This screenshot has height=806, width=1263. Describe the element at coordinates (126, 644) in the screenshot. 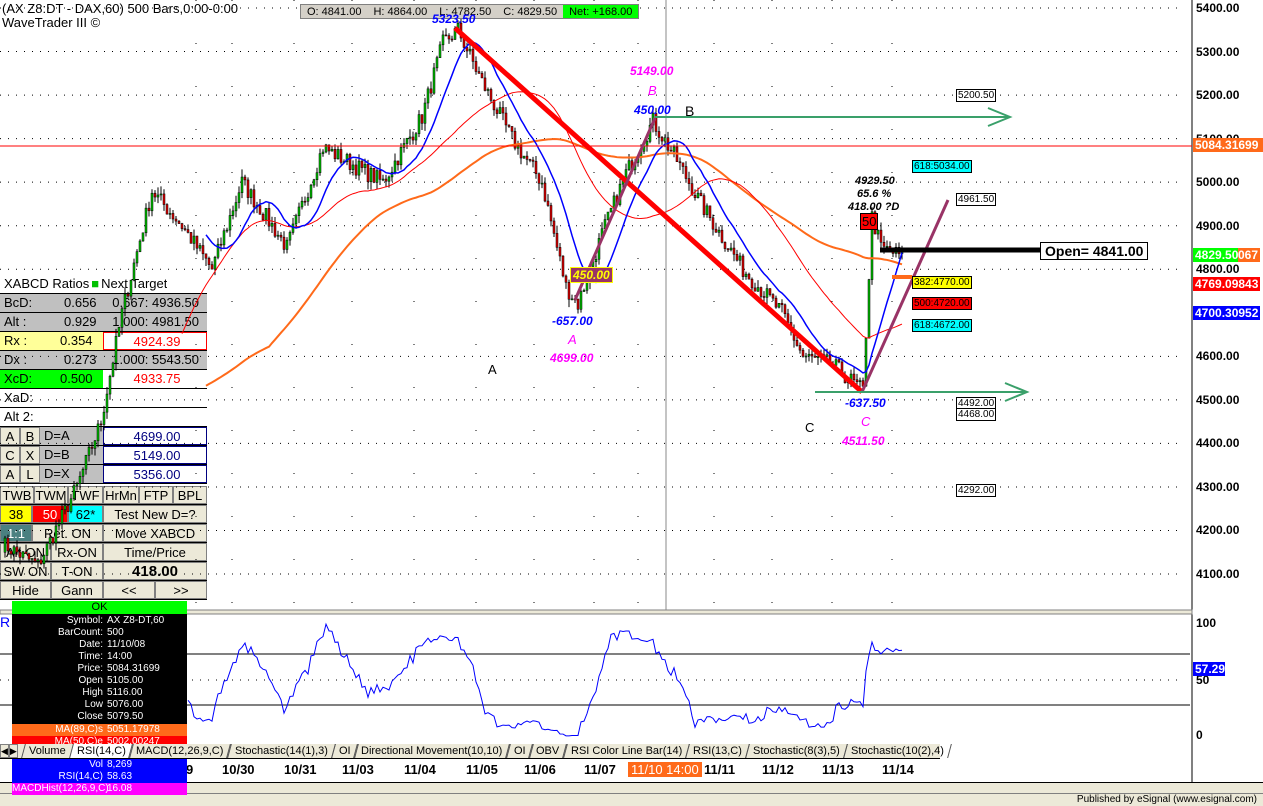

I see `dw-value: 11/10/08` at that location.